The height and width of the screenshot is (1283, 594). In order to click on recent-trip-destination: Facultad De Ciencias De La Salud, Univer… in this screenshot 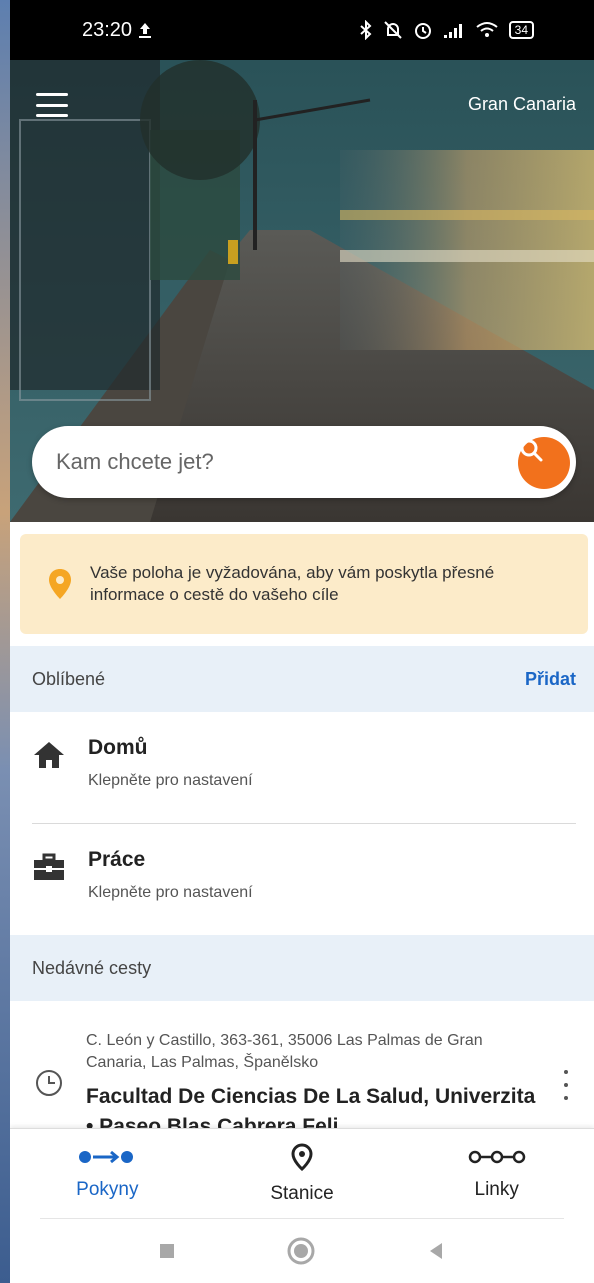, I will do `click(311, 1106)`.